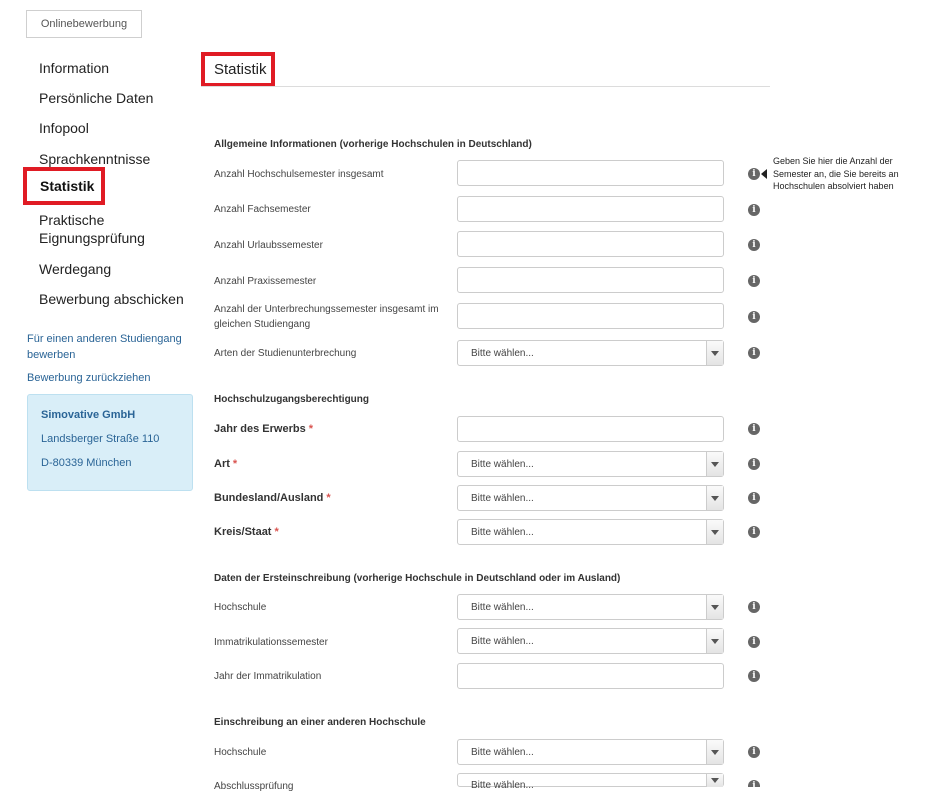 The width and height of the screenshot is (930, 794). I want to click on heading-divider, so click(485, 86).